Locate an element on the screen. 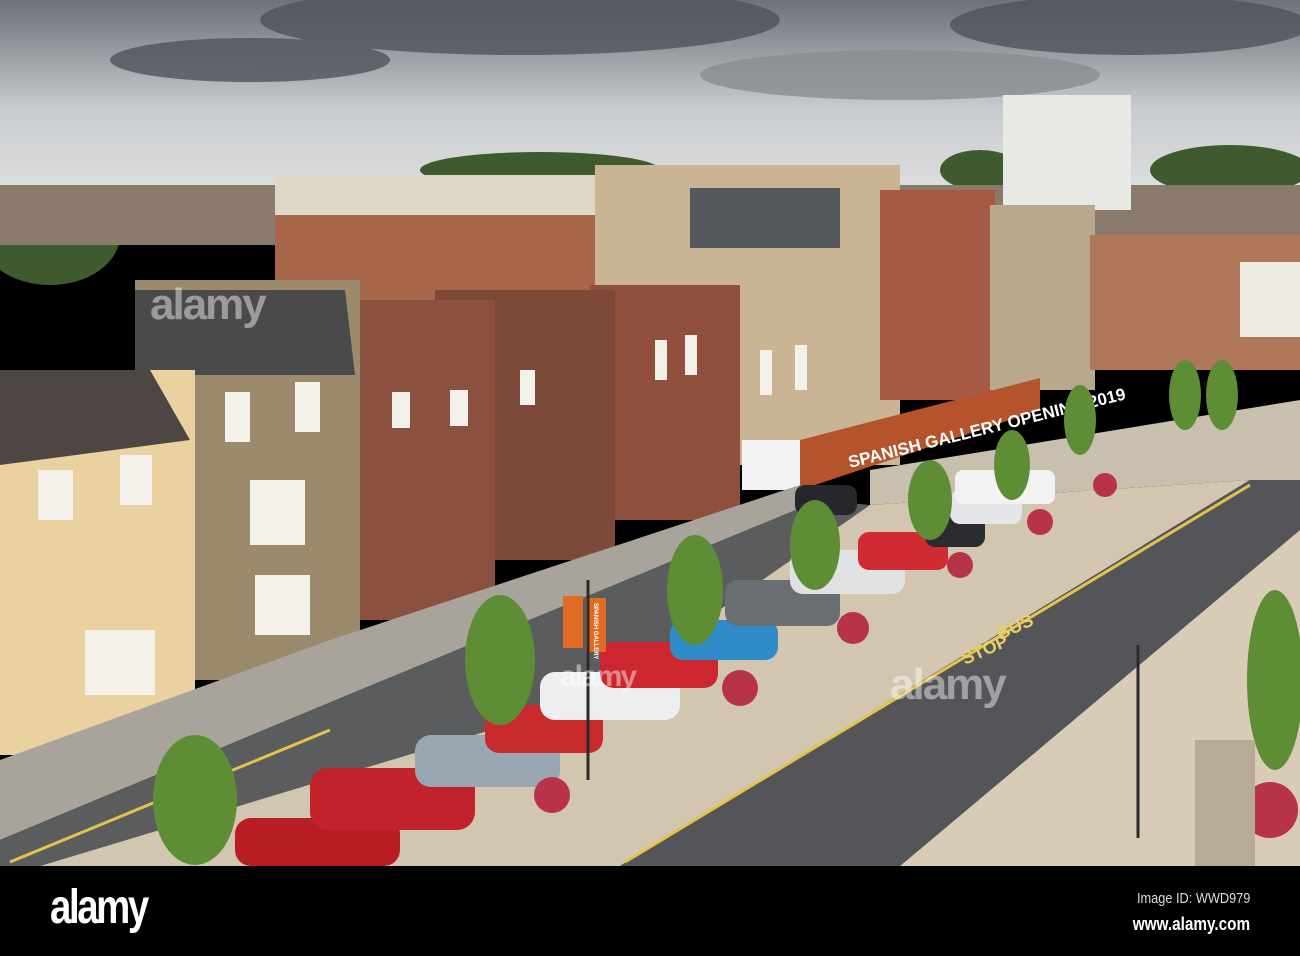  hoarding-white-panel is located at coordinates (771, 465).